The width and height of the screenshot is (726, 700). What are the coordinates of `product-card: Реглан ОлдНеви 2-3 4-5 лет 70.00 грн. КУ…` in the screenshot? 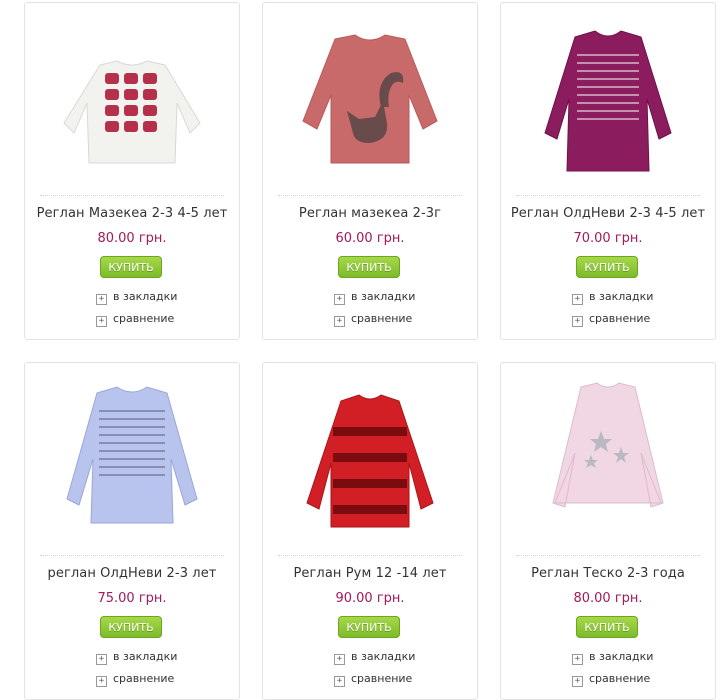 It's located at (608, 171).